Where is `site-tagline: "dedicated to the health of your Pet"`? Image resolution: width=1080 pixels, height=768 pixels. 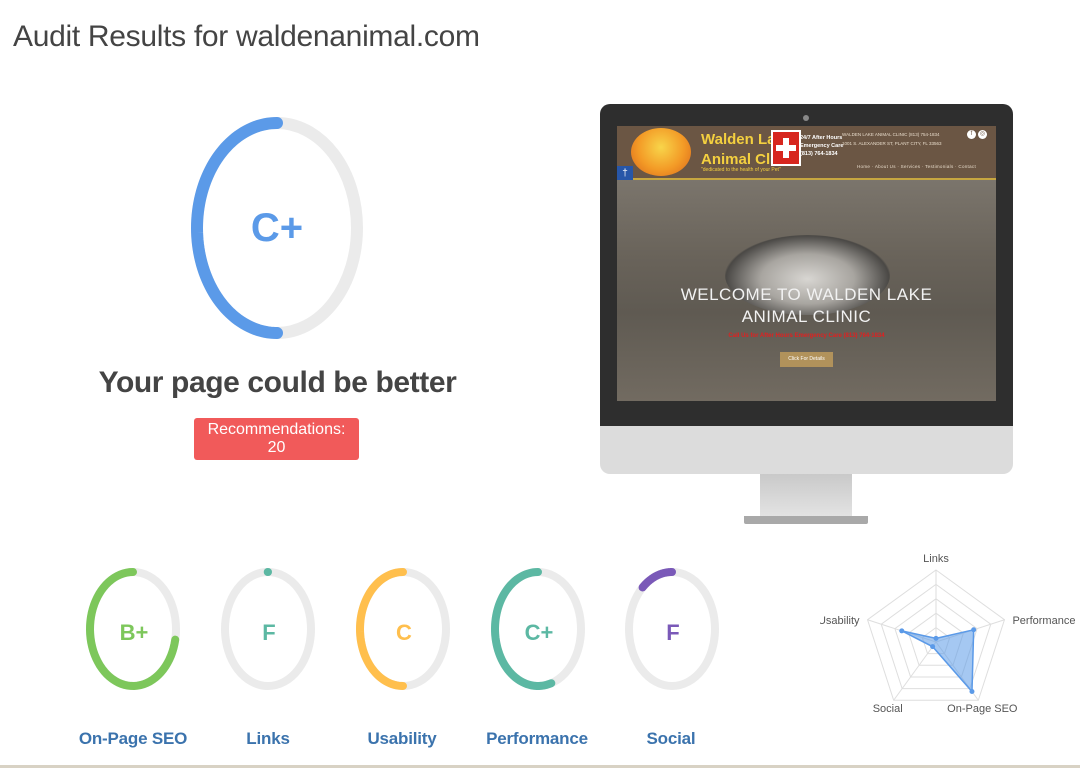
site-tagline: "dedicated to the health of your Pet" is located at coordinates (741, 170).